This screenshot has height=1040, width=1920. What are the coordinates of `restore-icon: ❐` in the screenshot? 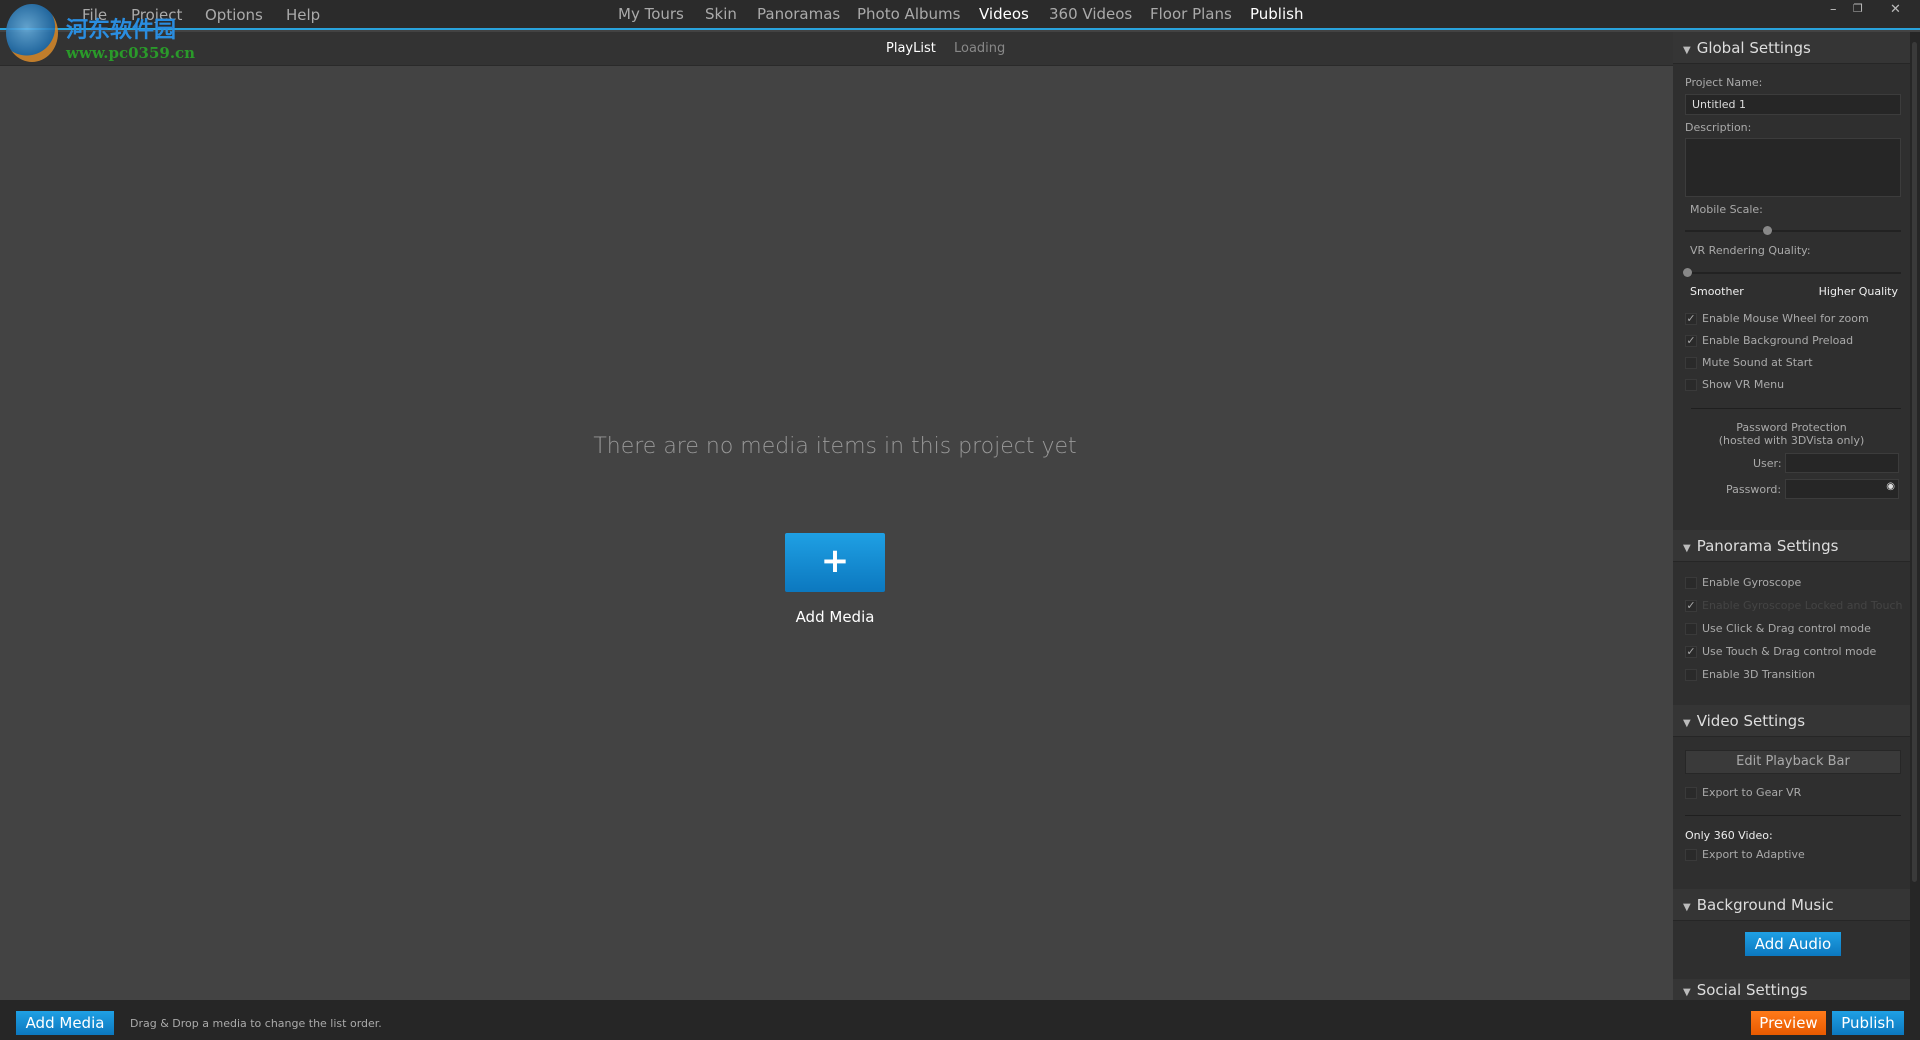 It's located at (1858, 8).